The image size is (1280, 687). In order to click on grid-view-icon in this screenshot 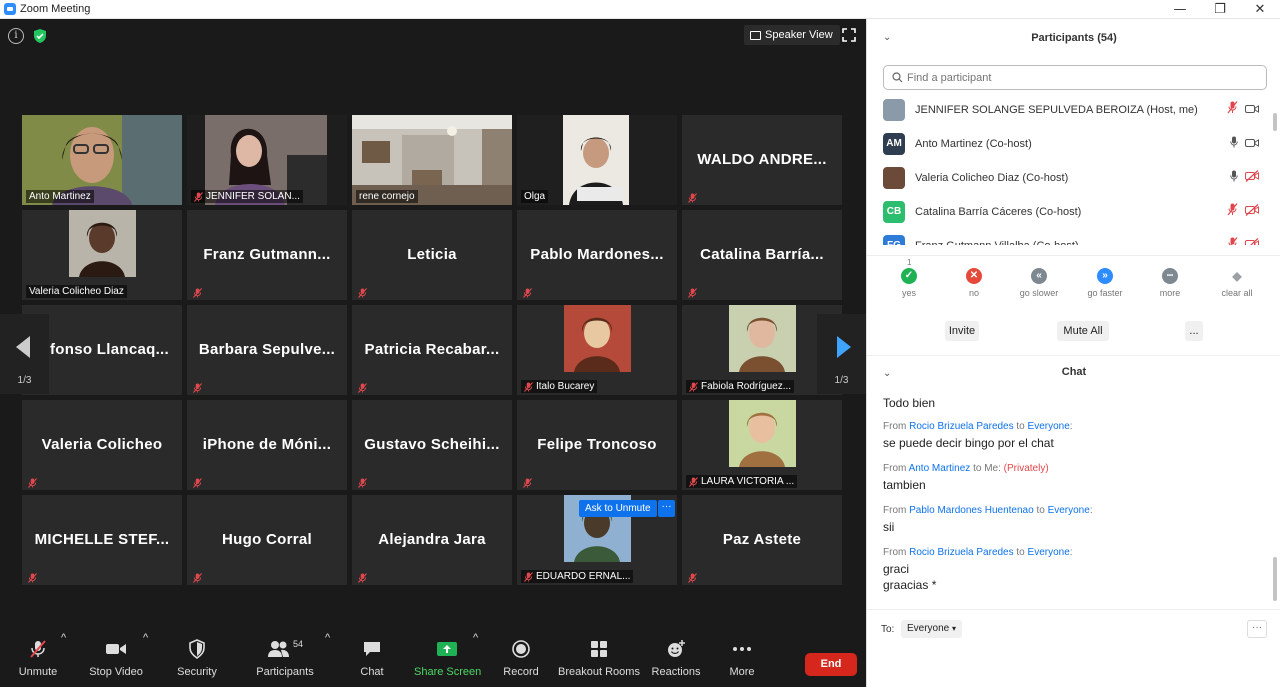, I will do `click(755, 35)`.